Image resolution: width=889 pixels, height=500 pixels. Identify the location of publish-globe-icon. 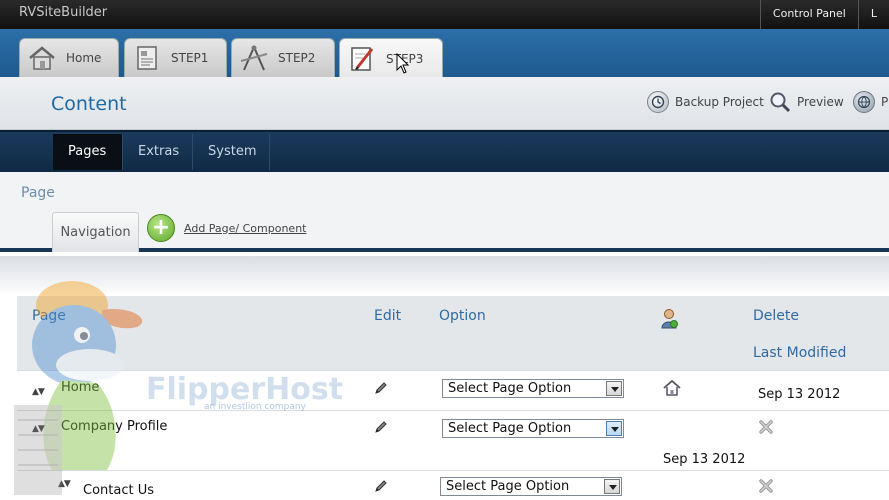
(864, 102).